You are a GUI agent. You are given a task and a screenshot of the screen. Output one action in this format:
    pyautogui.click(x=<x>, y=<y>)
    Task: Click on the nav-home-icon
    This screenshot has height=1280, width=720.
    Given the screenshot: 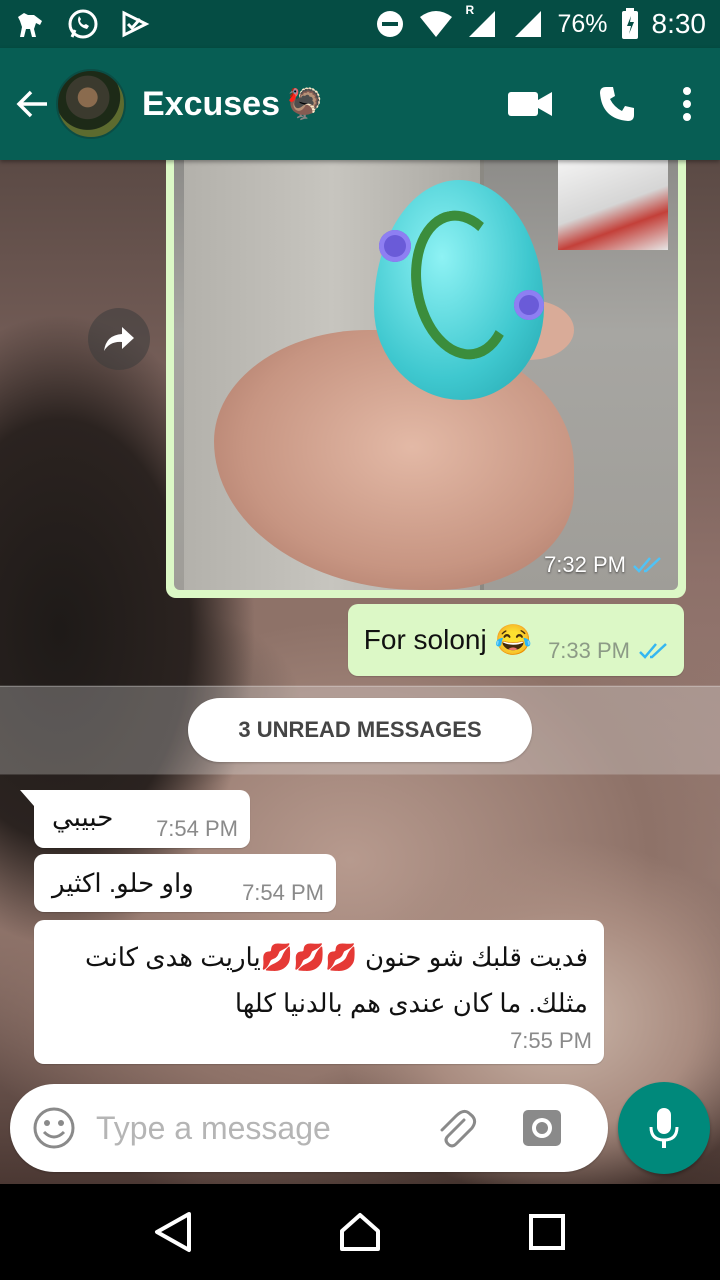 What is the action you would take?
    pyautogui.click(x=359, y=1232)
    